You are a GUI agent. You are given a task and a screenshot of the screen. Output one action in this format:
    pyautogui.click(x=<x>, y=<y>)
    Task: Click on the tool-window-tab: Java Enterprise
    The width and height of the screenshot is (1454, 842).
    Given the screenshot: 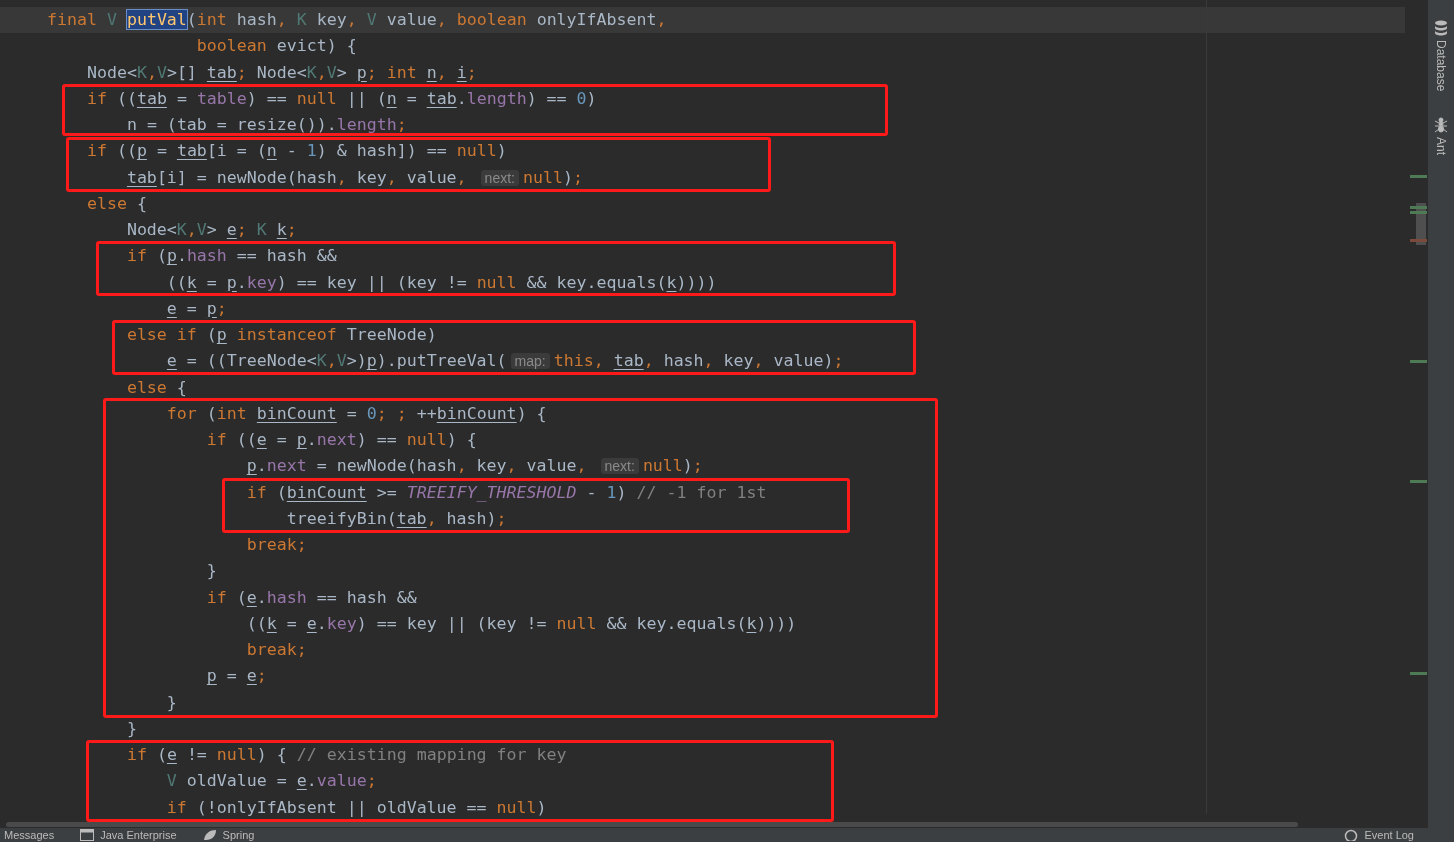 What is the action you would take?
    pyautogui.click(x=138, y=835)
    